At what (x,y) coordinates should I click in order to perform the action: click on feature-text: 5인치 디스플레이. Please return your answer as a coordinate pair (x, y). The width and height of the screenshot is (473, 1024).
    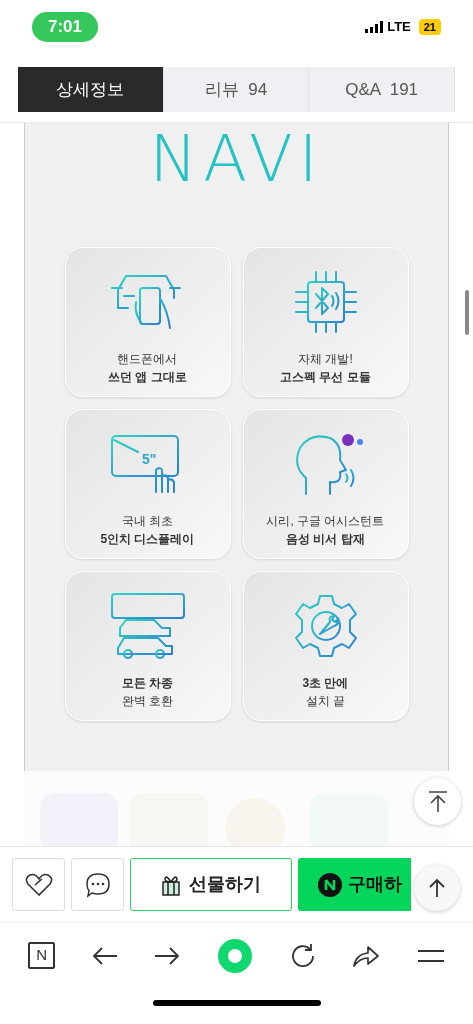
    Looking at the image, I should click on (147, 539).